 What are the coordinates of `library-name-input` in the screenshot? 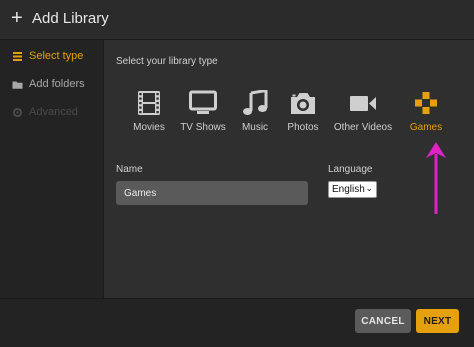 It's located at (212, 193).